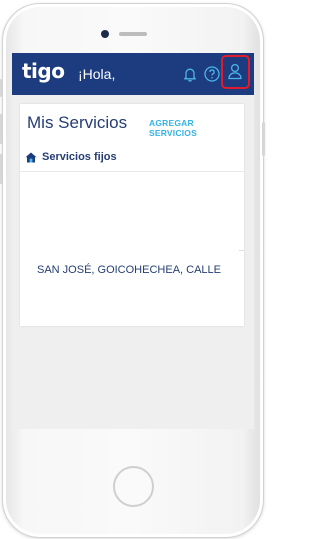 This screenshot has height=539, width=320. I want to click on greeting-text: ¡Hola,, so click(97, 74).